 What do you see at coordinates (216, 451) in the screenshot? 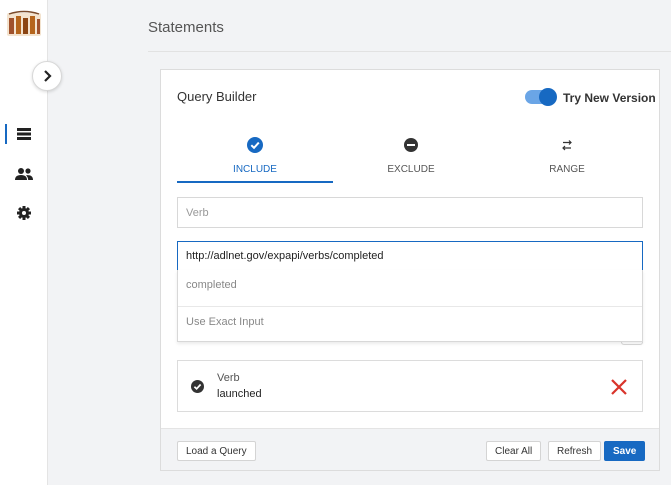
I see `load-query-button: Load a Query` at bounding box center [216, 451].